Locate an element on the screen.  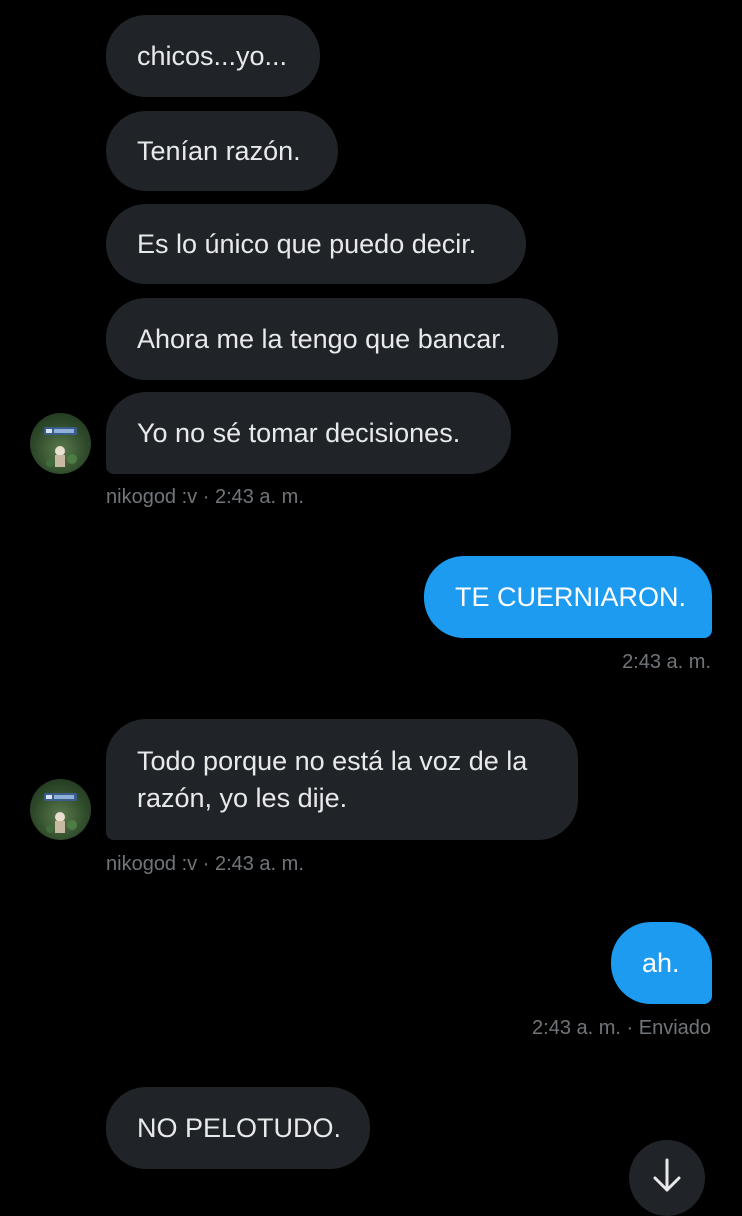
message-text: NO PELOTUDO. is located at coordinates (239, 1127).